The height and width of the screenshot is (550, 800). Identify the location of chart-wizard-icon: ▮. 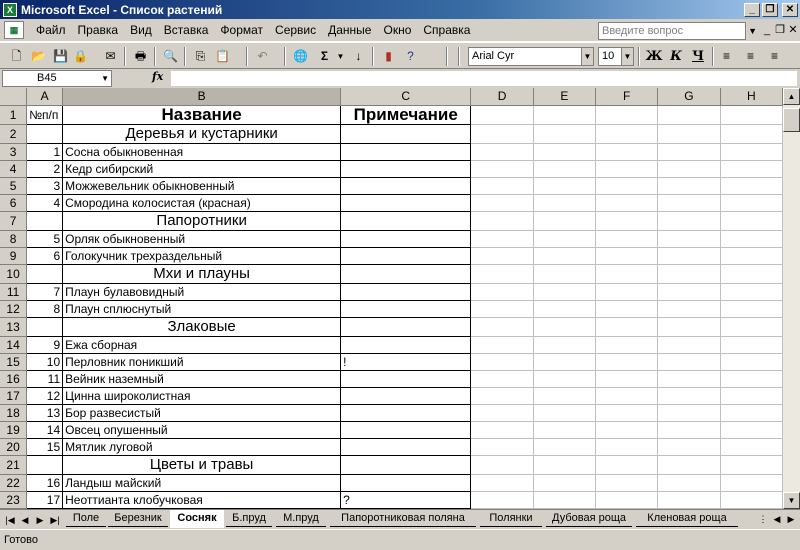
(388, 56).